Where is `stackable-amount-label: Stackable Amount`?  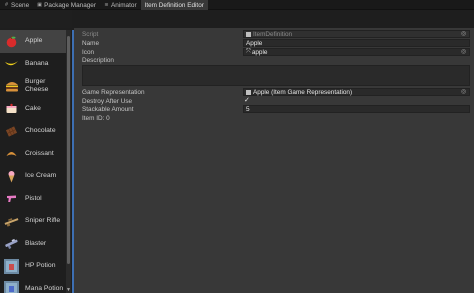 stackable-amount-label: Stackable Amount is located at coordinates (108, 109).